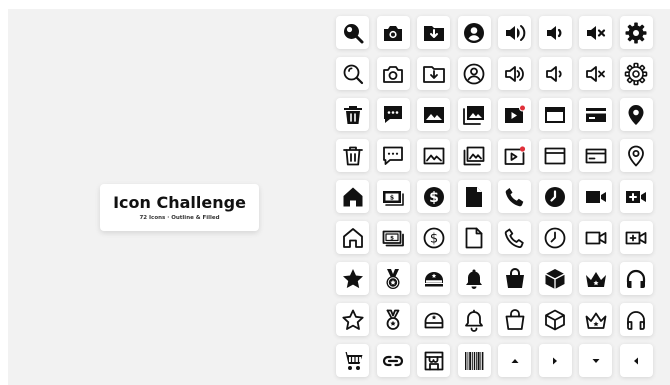 The image size is (670, 385). I want to click on phone-filled-icon, so click(514, 196).